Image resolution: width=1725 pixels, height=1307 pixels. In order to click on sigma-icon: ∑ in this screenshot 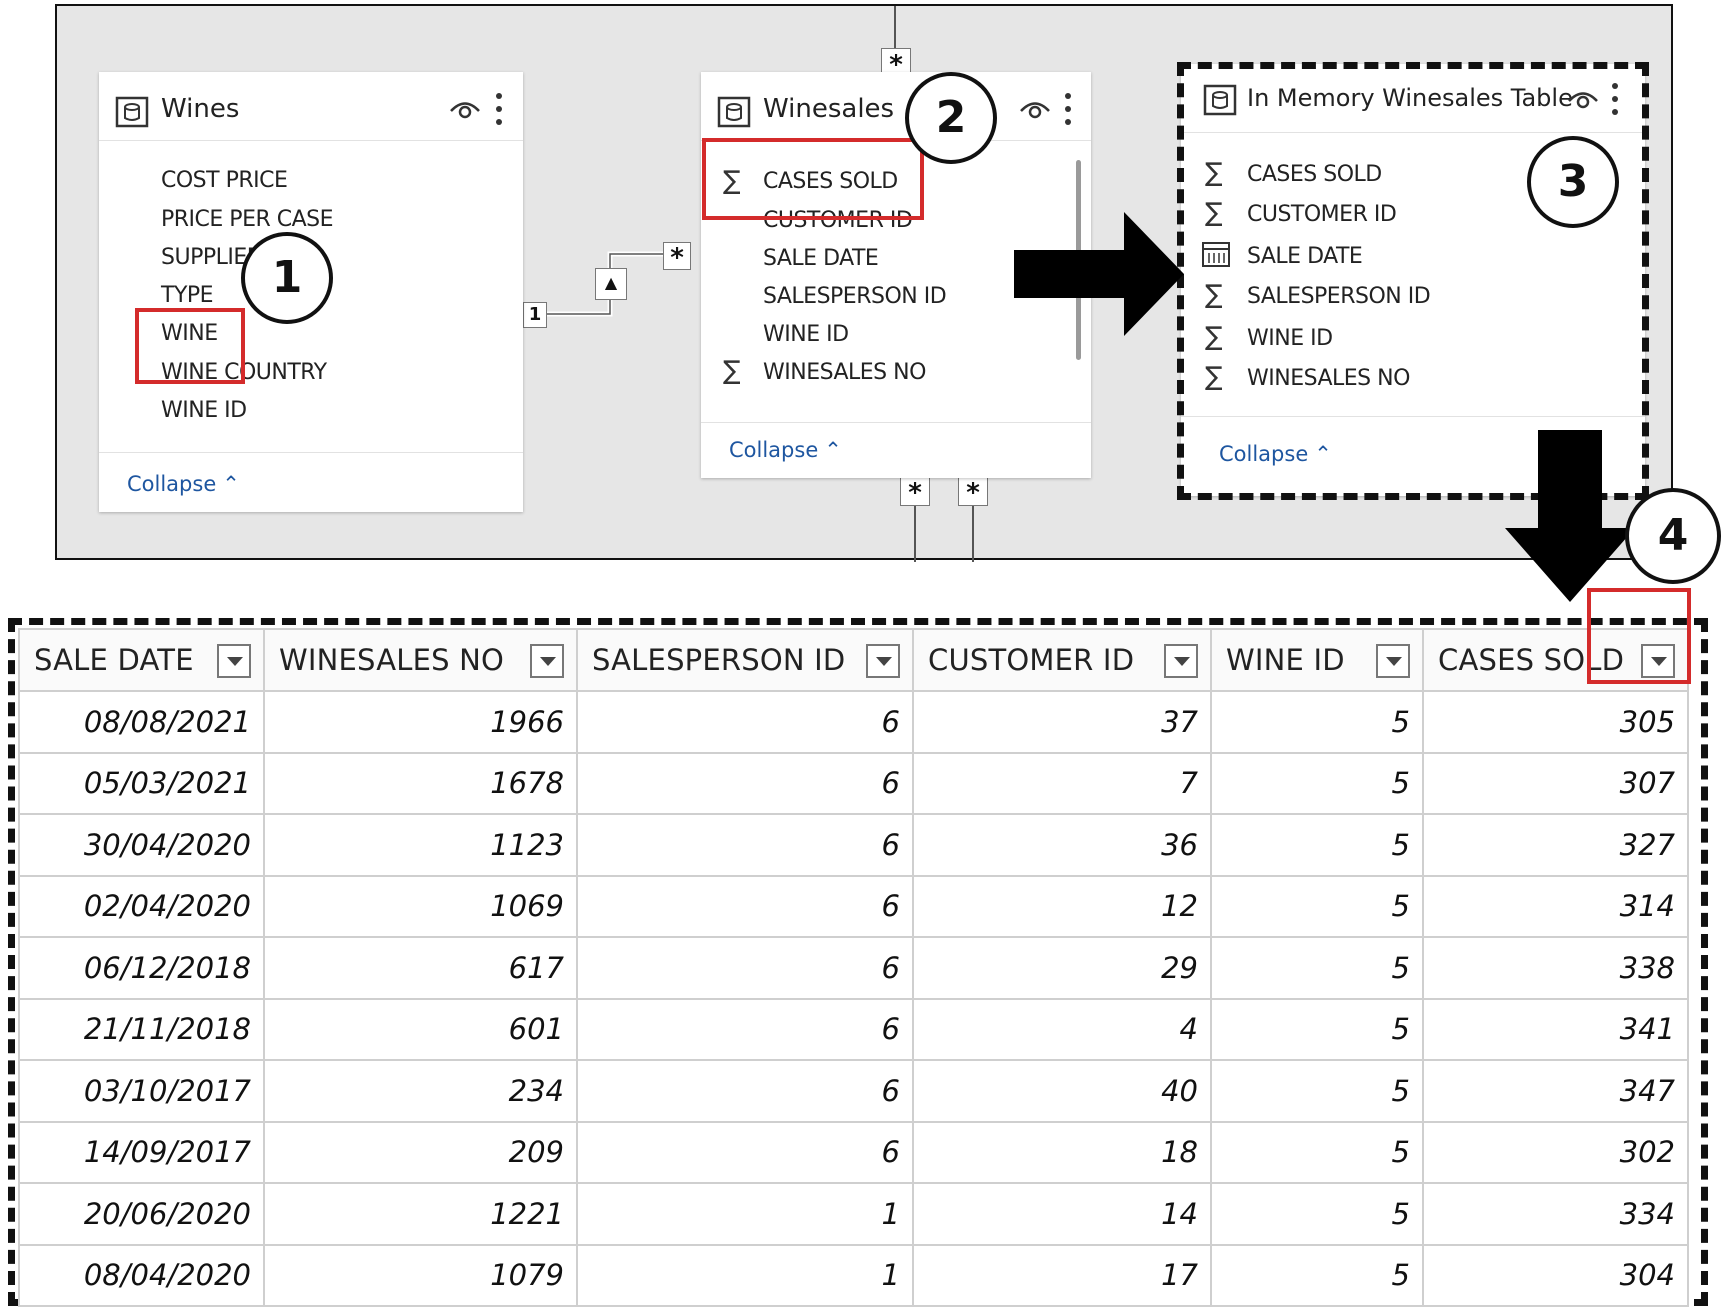, I will do `click(732, 371)`.